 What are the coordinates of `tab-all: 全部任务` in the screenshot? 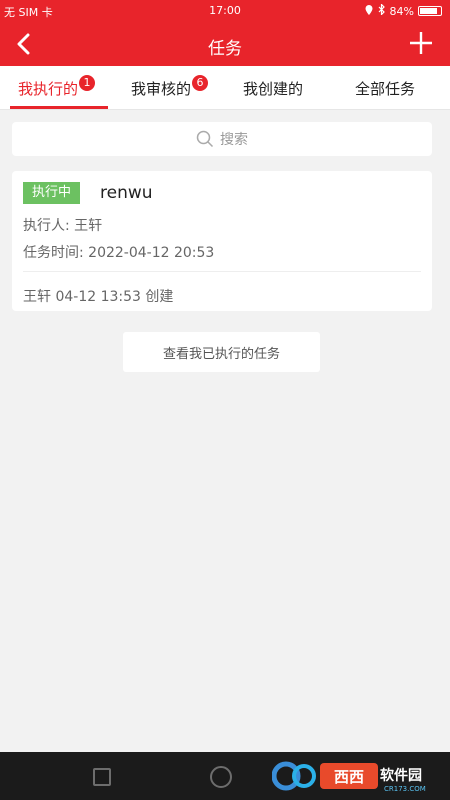 It's located at (385, 88).